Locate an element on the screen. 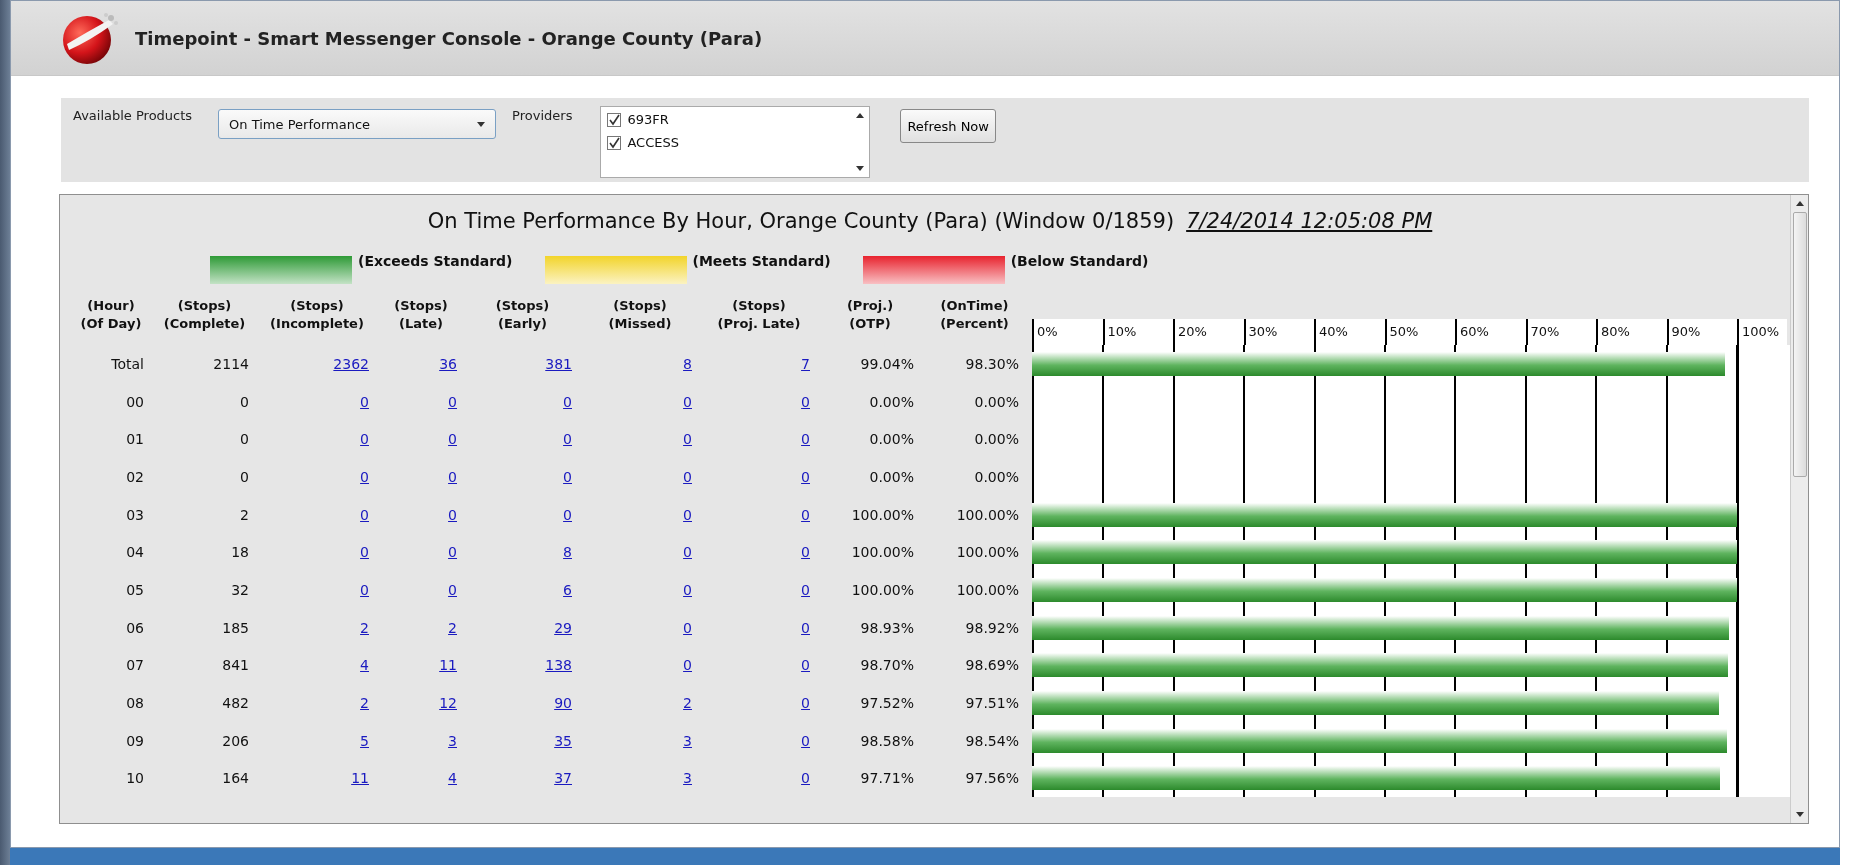 This screenshot has width=1853, height=865. table-cell: 2 is located at coordinates (244, 514).